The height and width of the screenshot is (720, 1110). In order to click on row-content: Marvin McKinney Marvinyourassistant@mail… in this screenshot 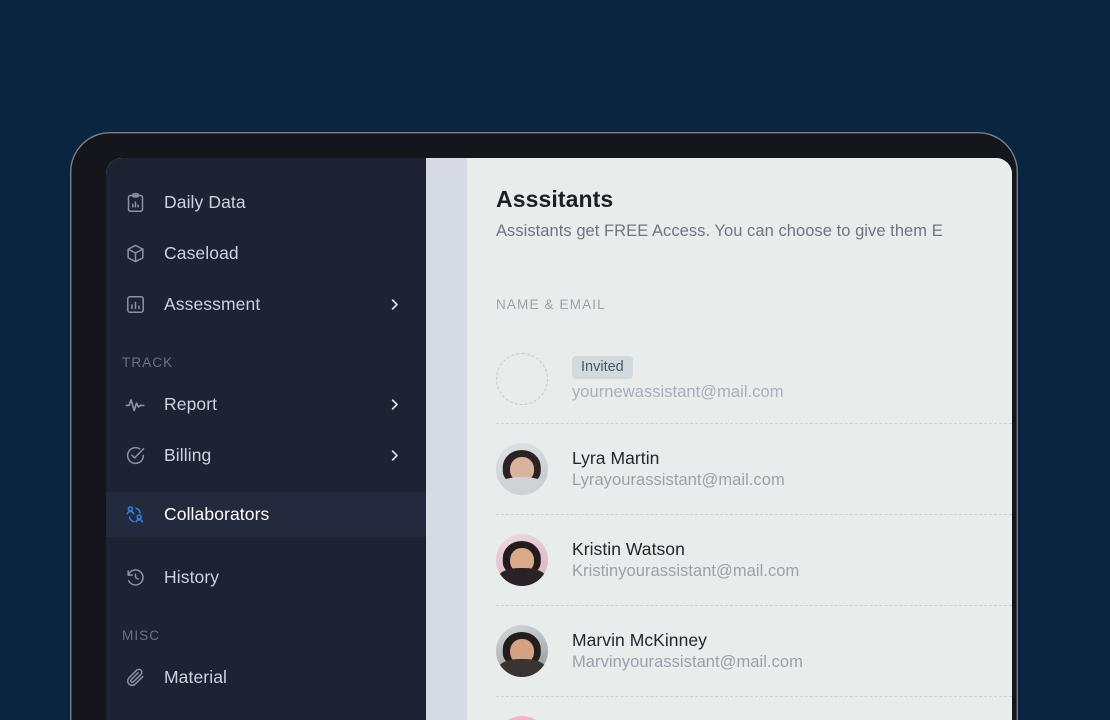, I will do `click(687, 651)`.